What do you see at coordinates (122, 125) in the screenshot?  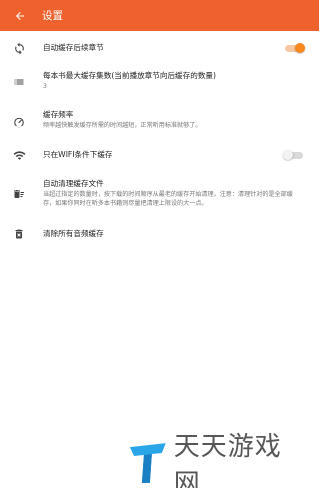 I see `setting-subtitle: 频率越快触发缓存所需的时间越短，正常听用标准就够了。` at bounding box center [122, 125].